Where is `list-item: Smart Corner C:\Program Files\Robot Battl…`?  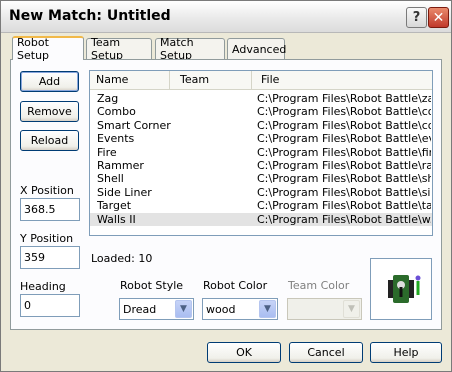 list-item: Smart Corner C:\Program Files\Robot Battl… is located at coordinates (261, 125).